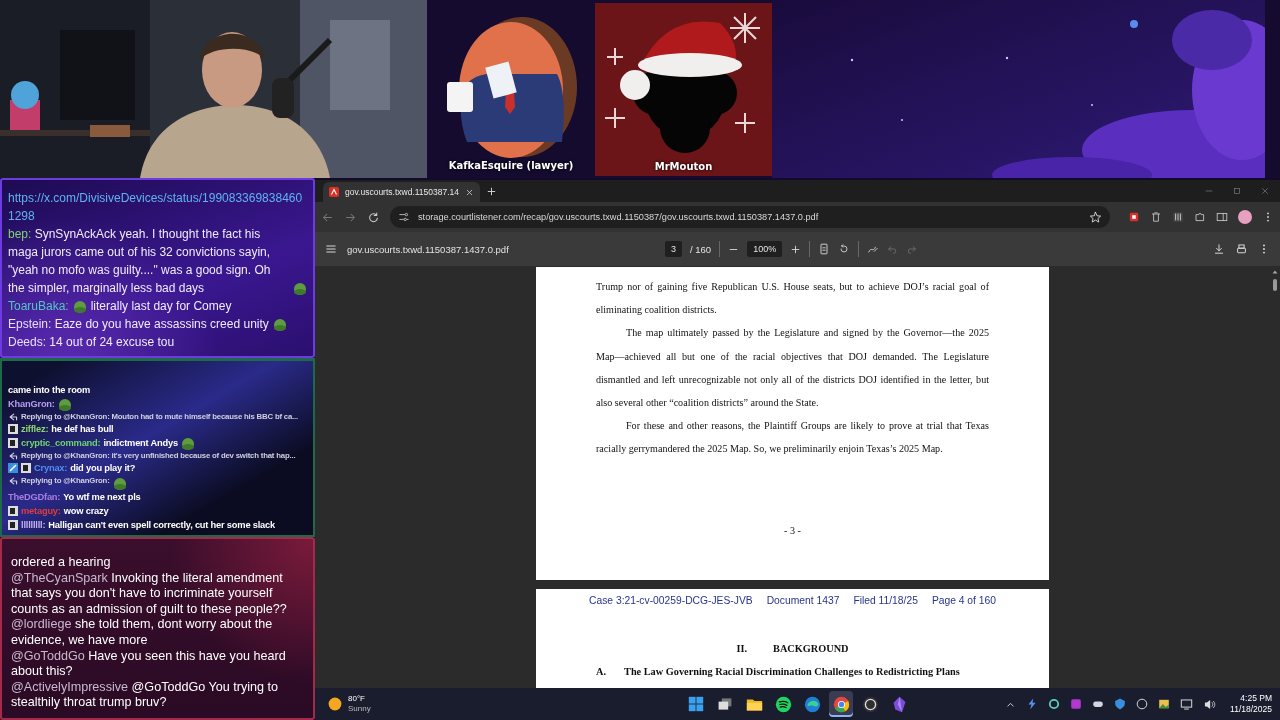 The height and width of the screenshot is (720, 1280). I want to click on menu-icon, so click(331, 249).